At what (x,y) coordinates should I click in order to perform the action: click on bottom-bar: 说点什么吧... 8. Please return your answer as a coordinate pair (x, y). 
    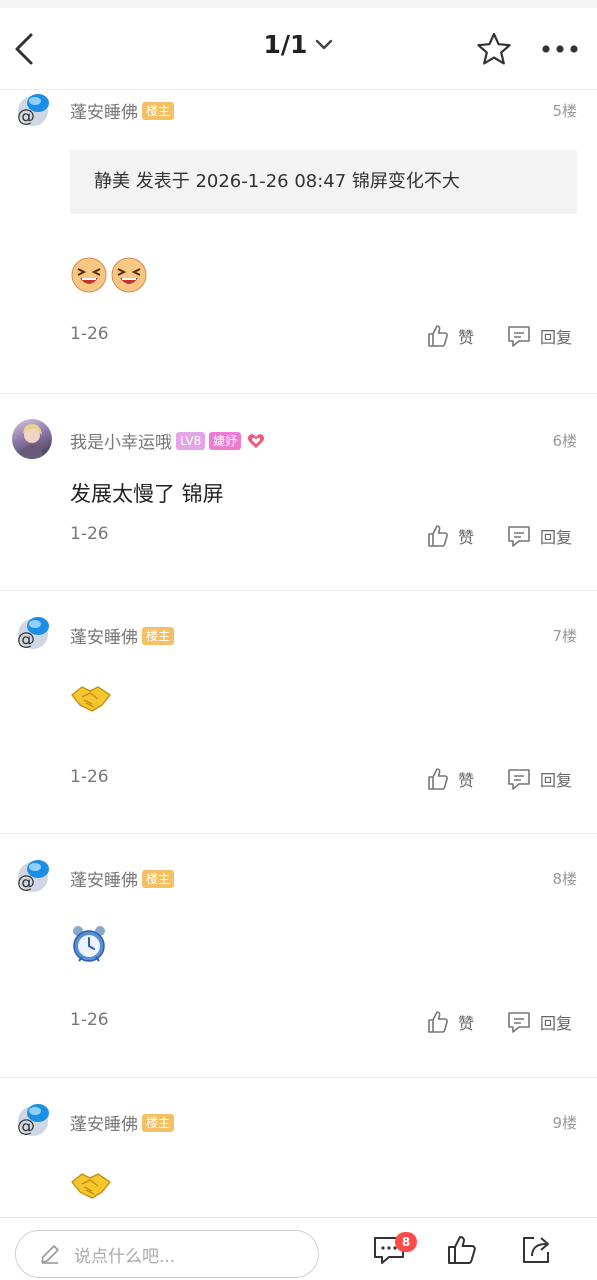
    Looking at the image, I should click on (298, 1248).